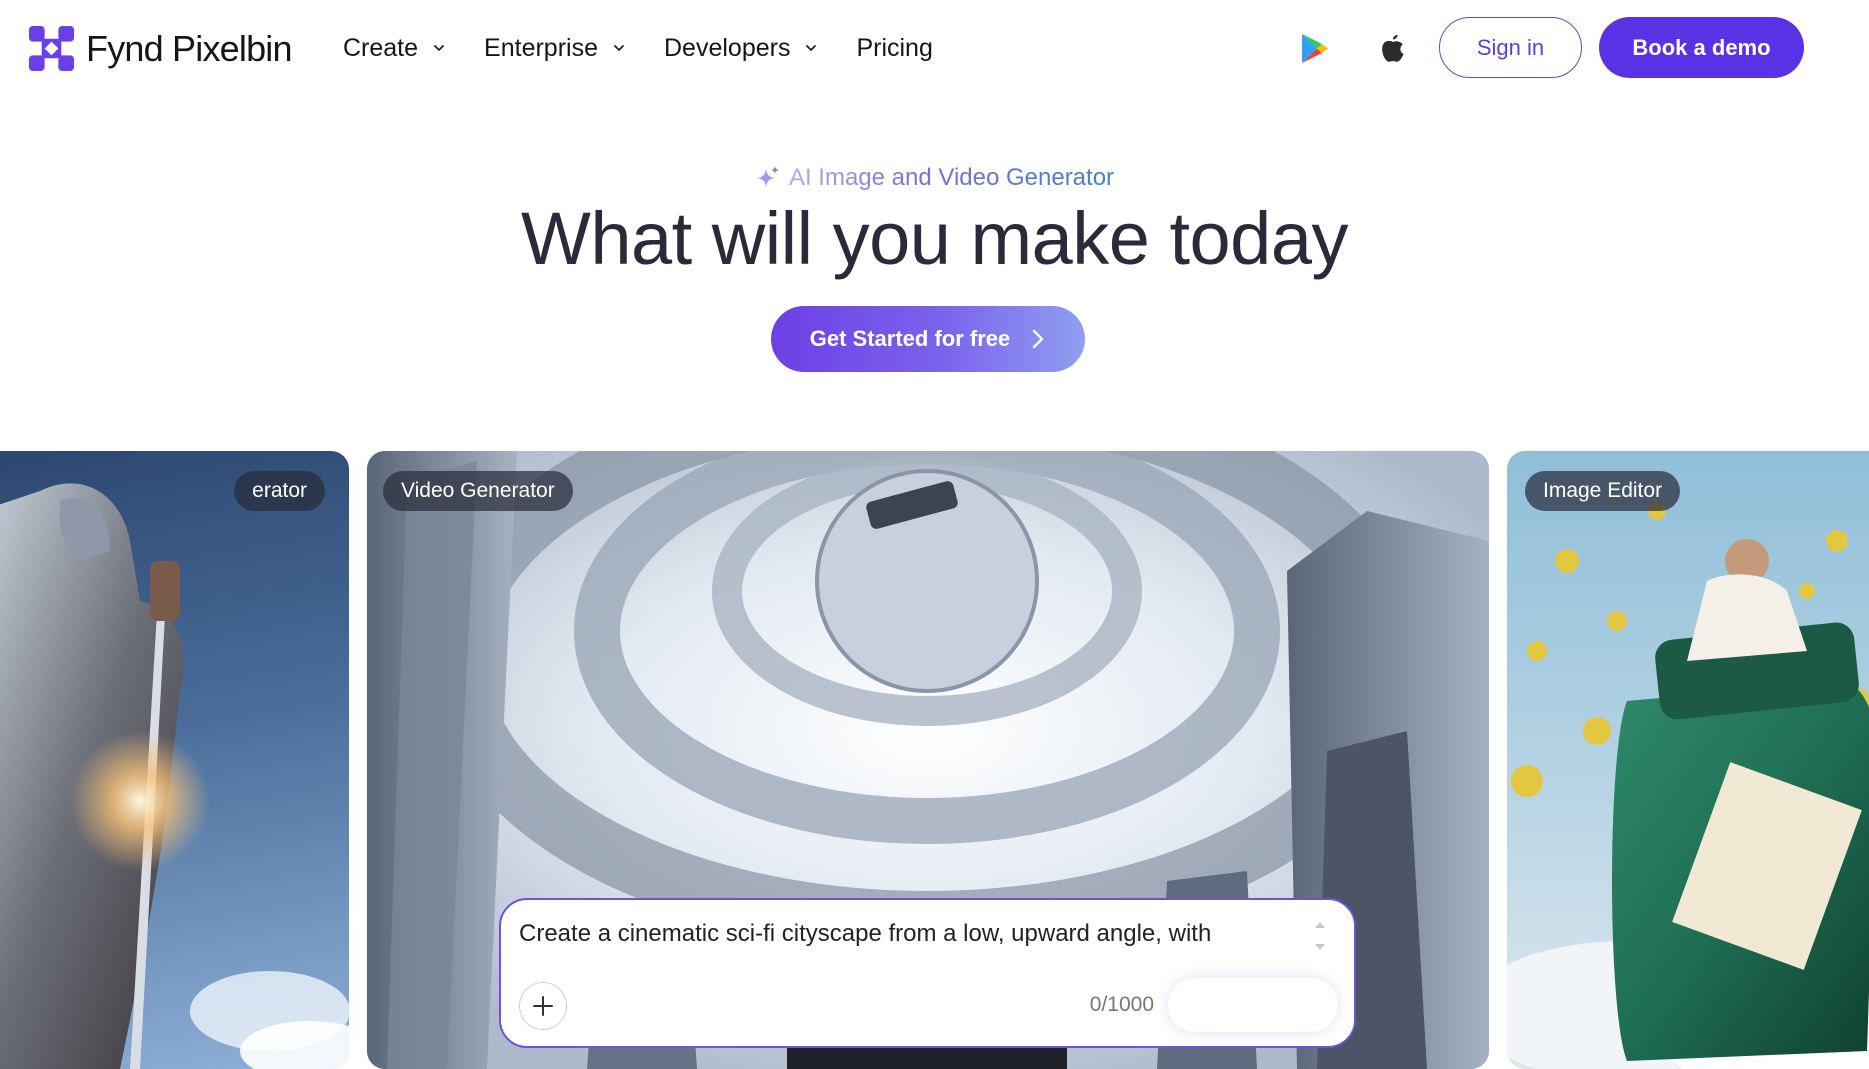 The height and width of the screenshot is (1069, 1869). Describe the element at coordinates (174, 776) in the screenshot. I see `knight-artwork-image` at that location.